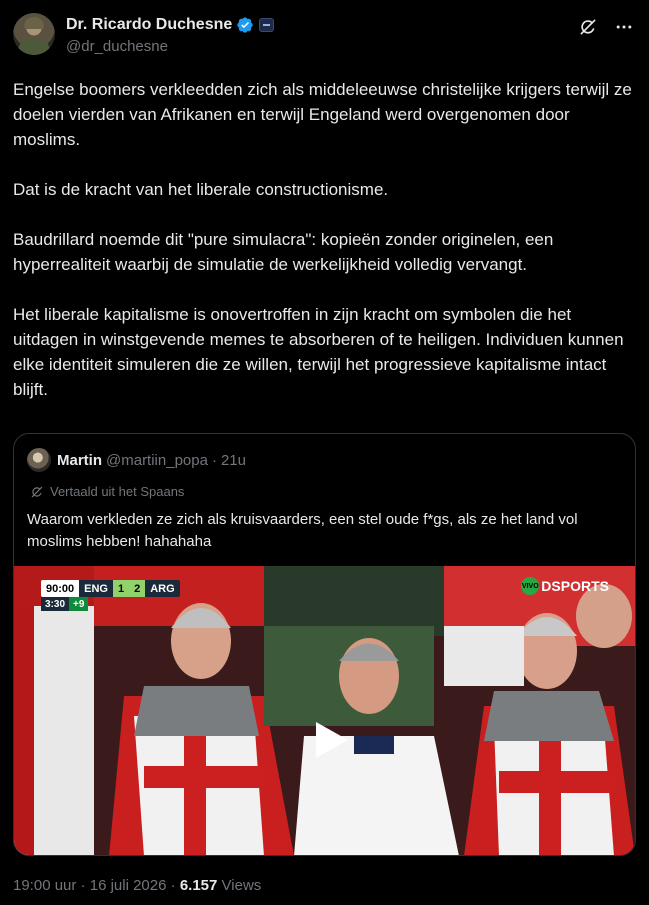 This screenshot has width=649, height=905. I want to click on scoreboard-extra: 3:30 +9, so click(65, 604).